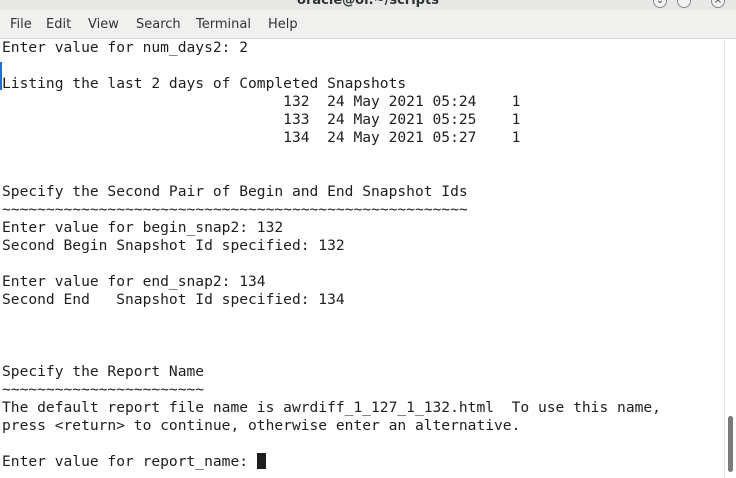 This screenshot has width=736, height=478. I want to click on terminal-line: Enter value for end_snap2: 134, so click(134, 281).